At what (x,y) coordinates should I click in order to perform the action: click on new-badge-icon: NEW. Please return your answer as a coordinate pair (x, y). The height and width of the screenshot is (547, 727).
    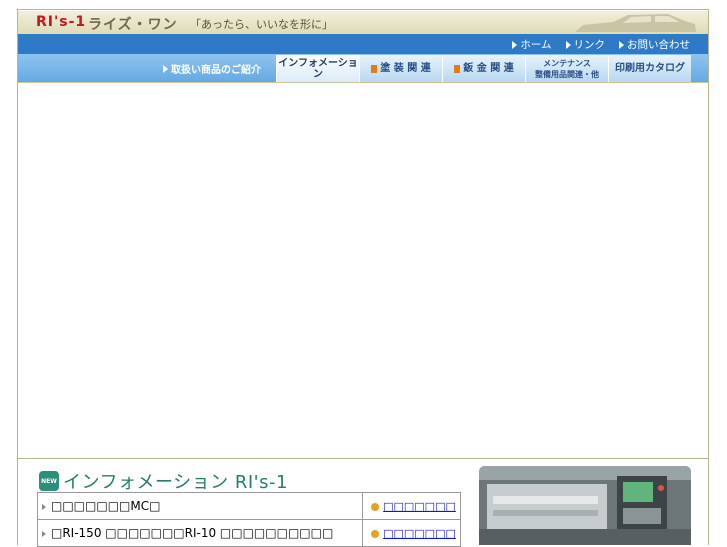
    Looking at the image, I should click on (49, 481).